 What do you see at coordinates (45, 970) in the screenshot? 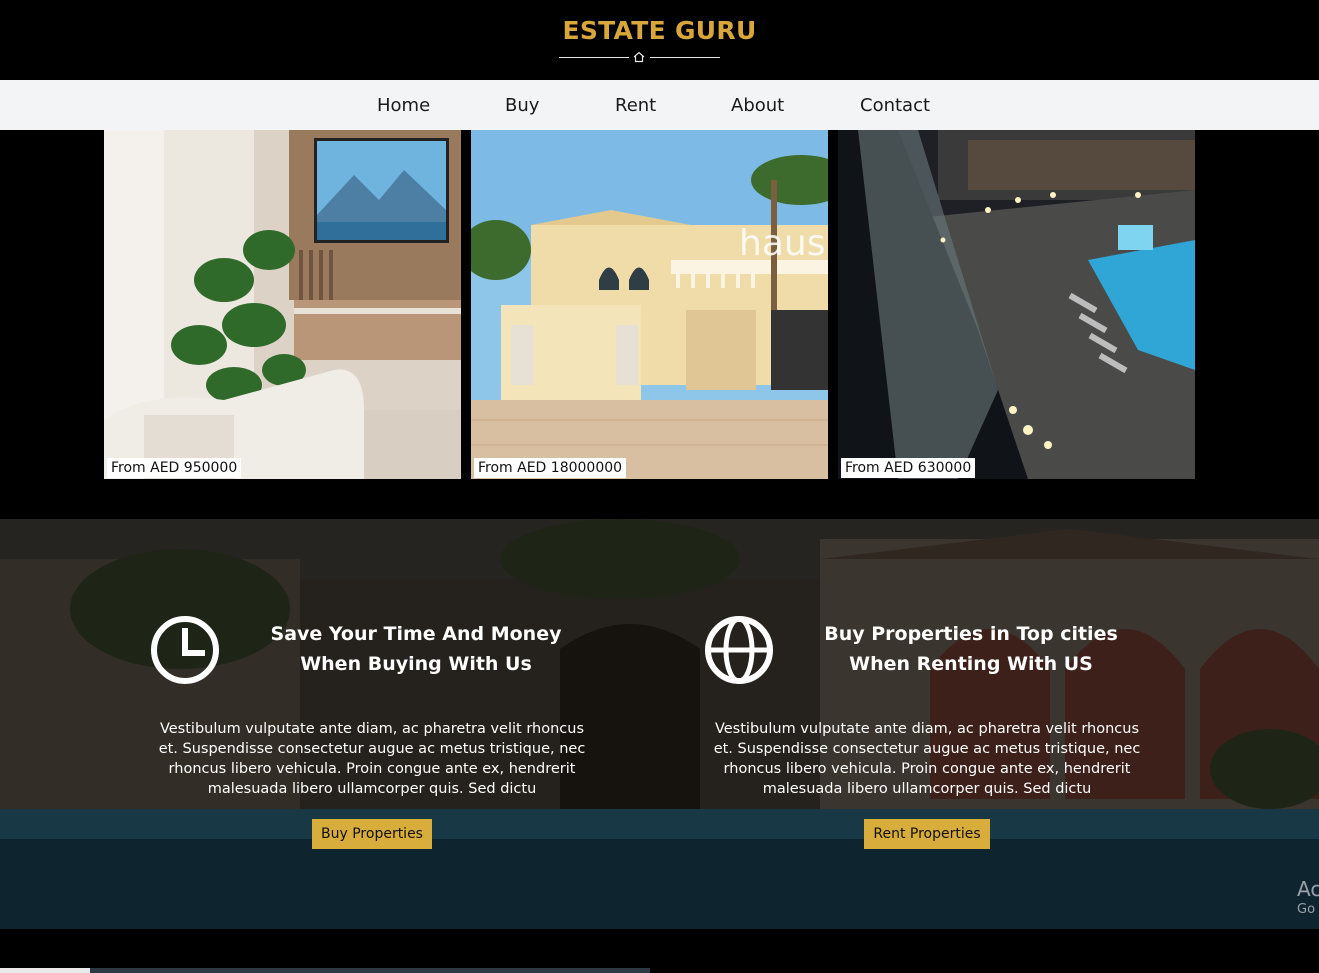
I see `footer-edge-light` at bounding box center [45, 970].